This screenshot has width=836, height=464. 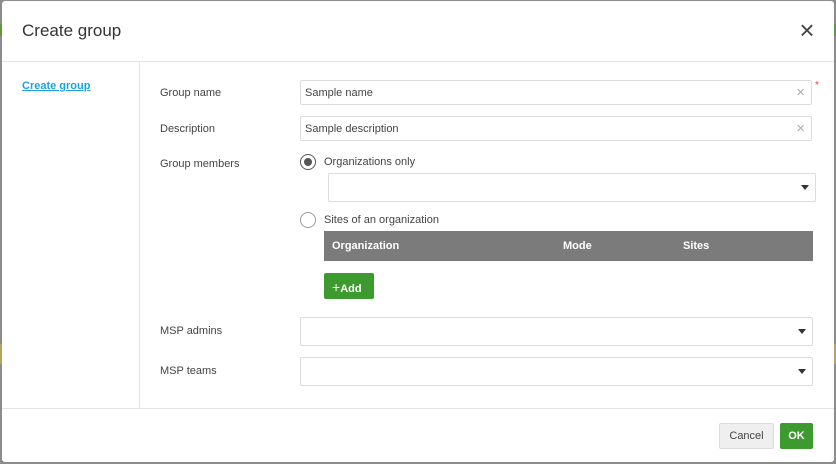 What do you see at coordinates (339, 93) in the screenshot?
I see `group-name-value: Sample name` at bounding box center [339, 93].